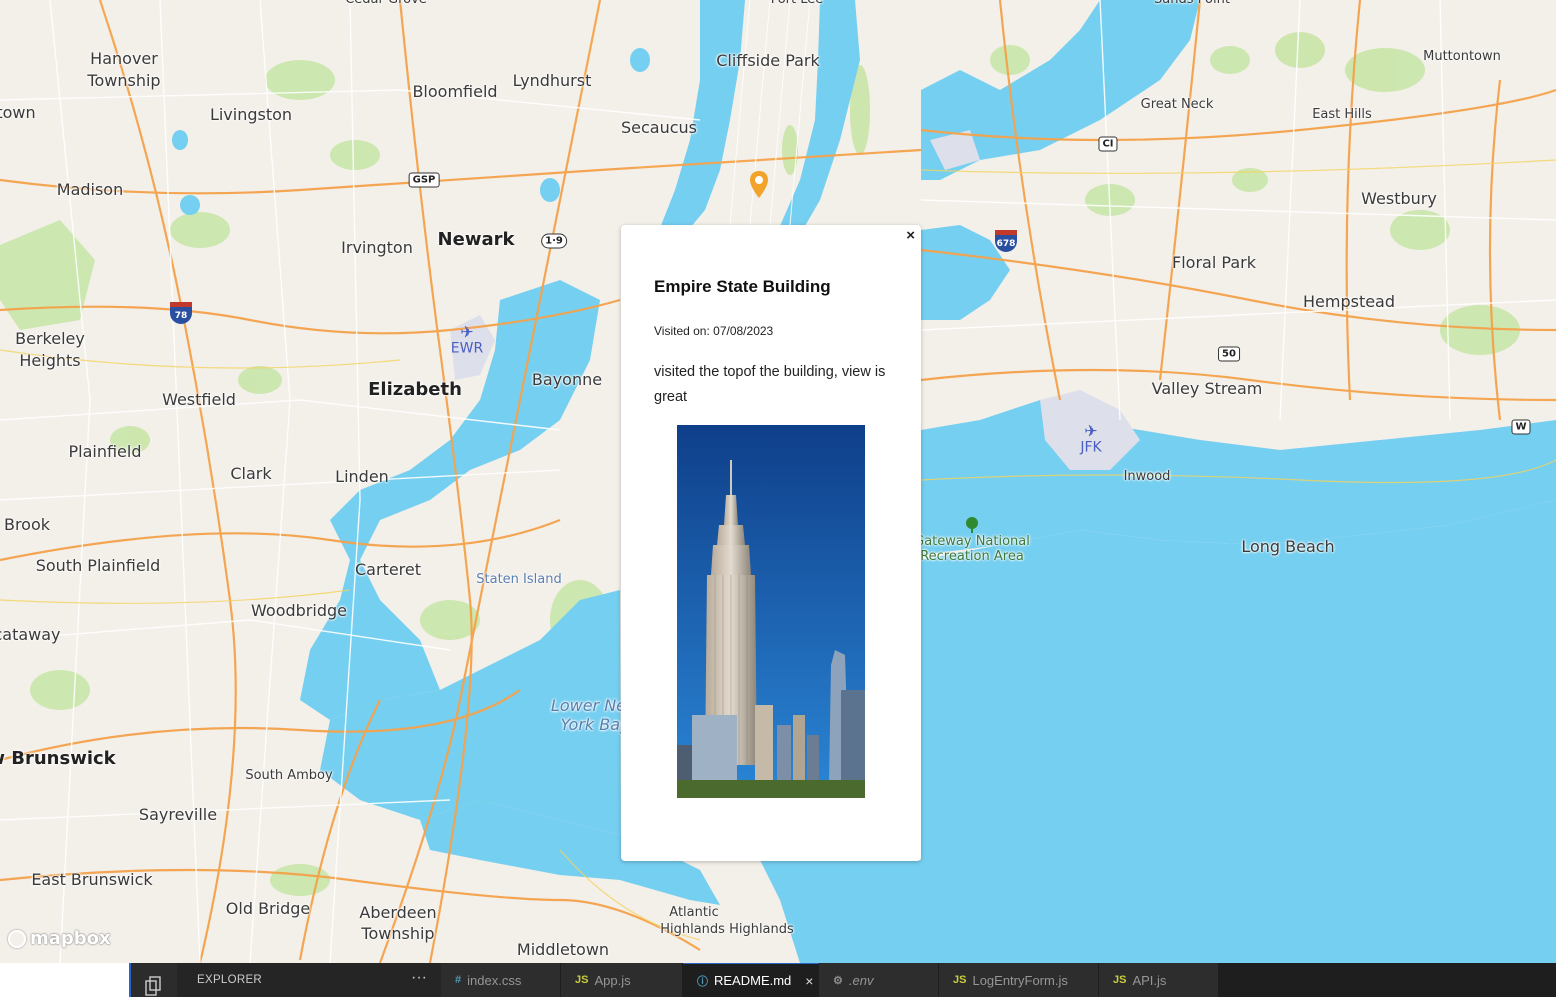 This screenshot has height=997, width=1556. Describe the element at coordinates (124, 58) in the screenshot. I see `place-label: Hanover` at that location.